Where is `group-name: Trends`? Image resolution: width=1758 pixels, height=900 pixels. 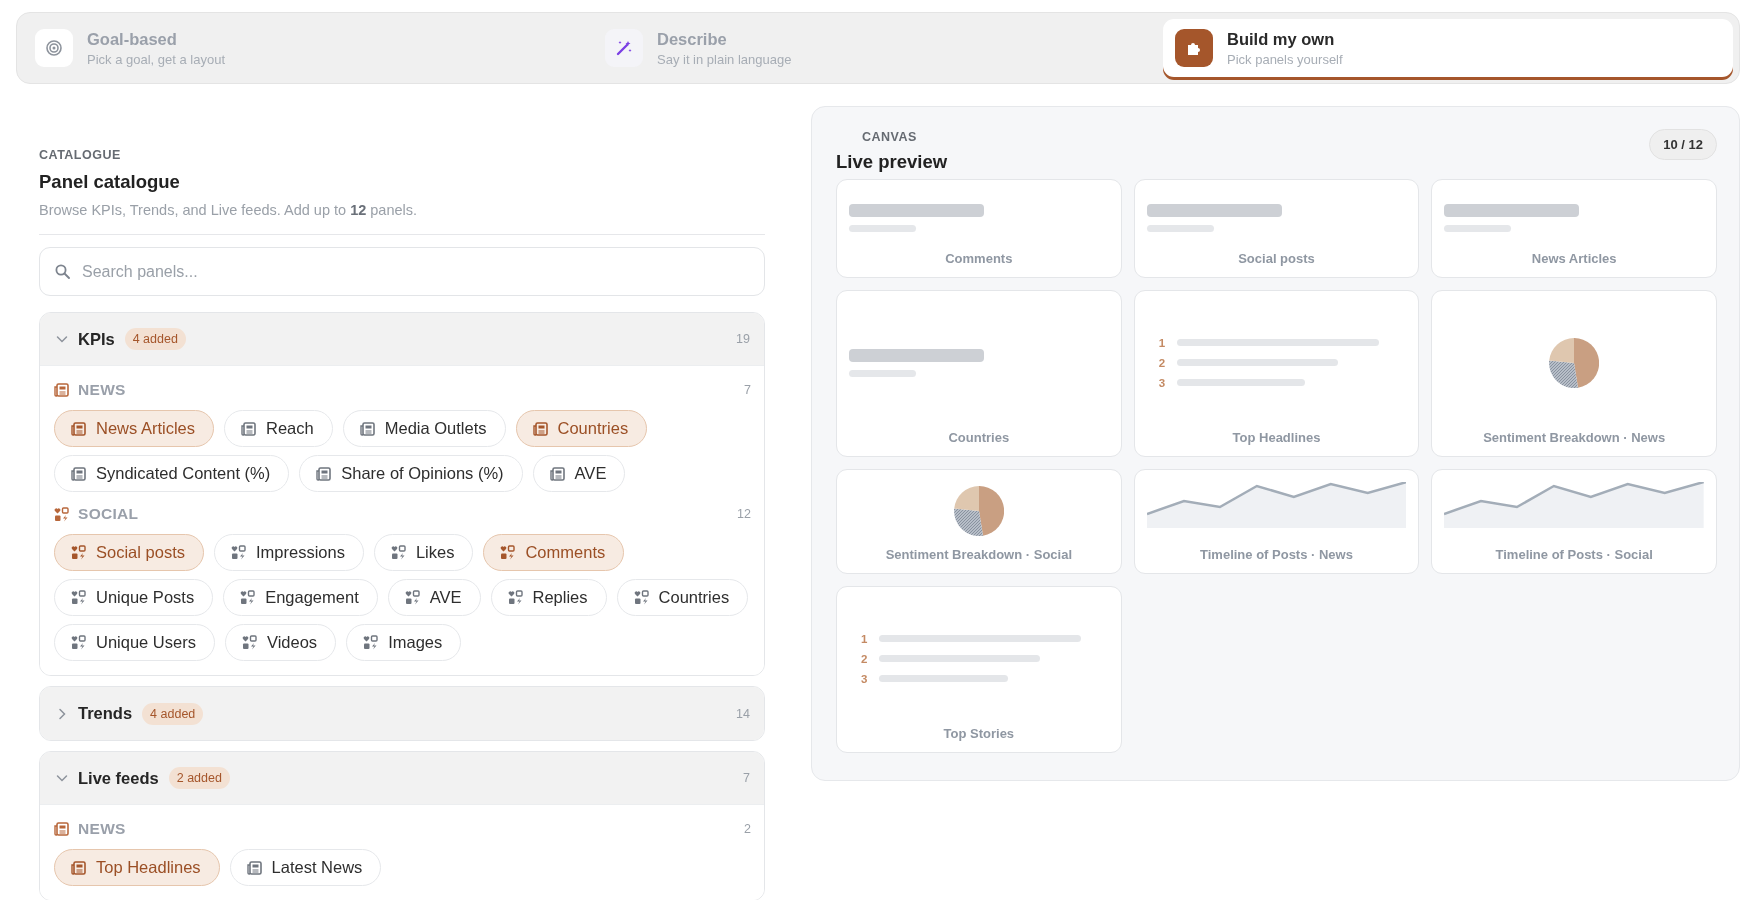 group-name: Trends is located at coordinates (105, 713).